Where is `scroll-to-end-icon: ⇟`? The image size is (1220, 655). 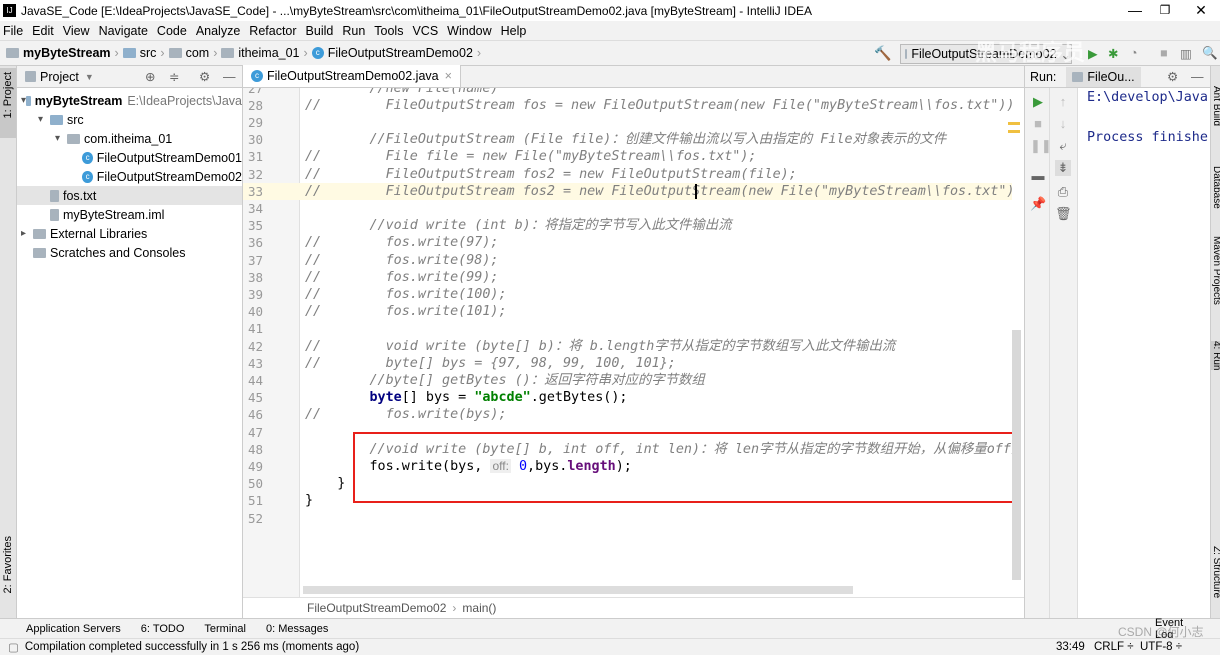
scroll-to-end-icon: ⇟ is located at coordinates (1063, 168).